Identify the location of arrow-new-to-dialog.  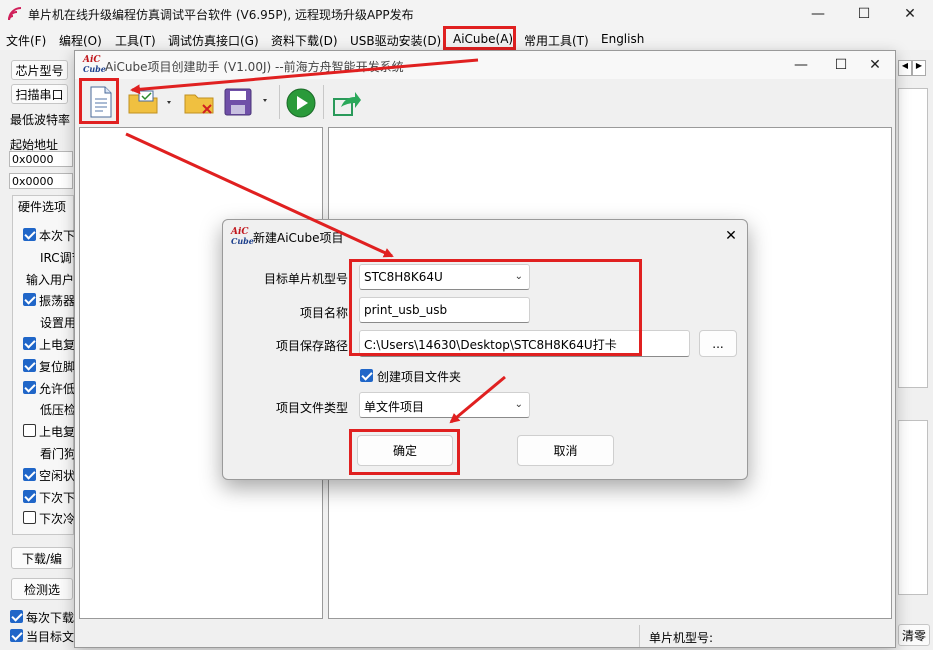
(259, 195).